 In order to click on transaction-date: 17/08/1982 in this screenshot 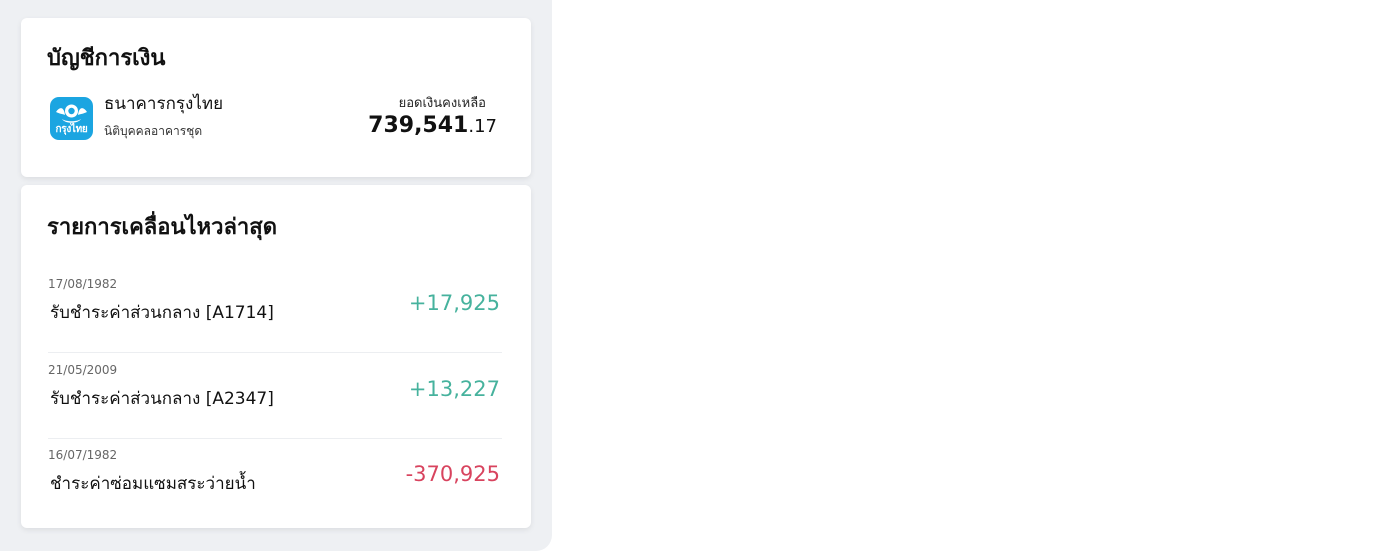, I will do `click(83, 284)`.